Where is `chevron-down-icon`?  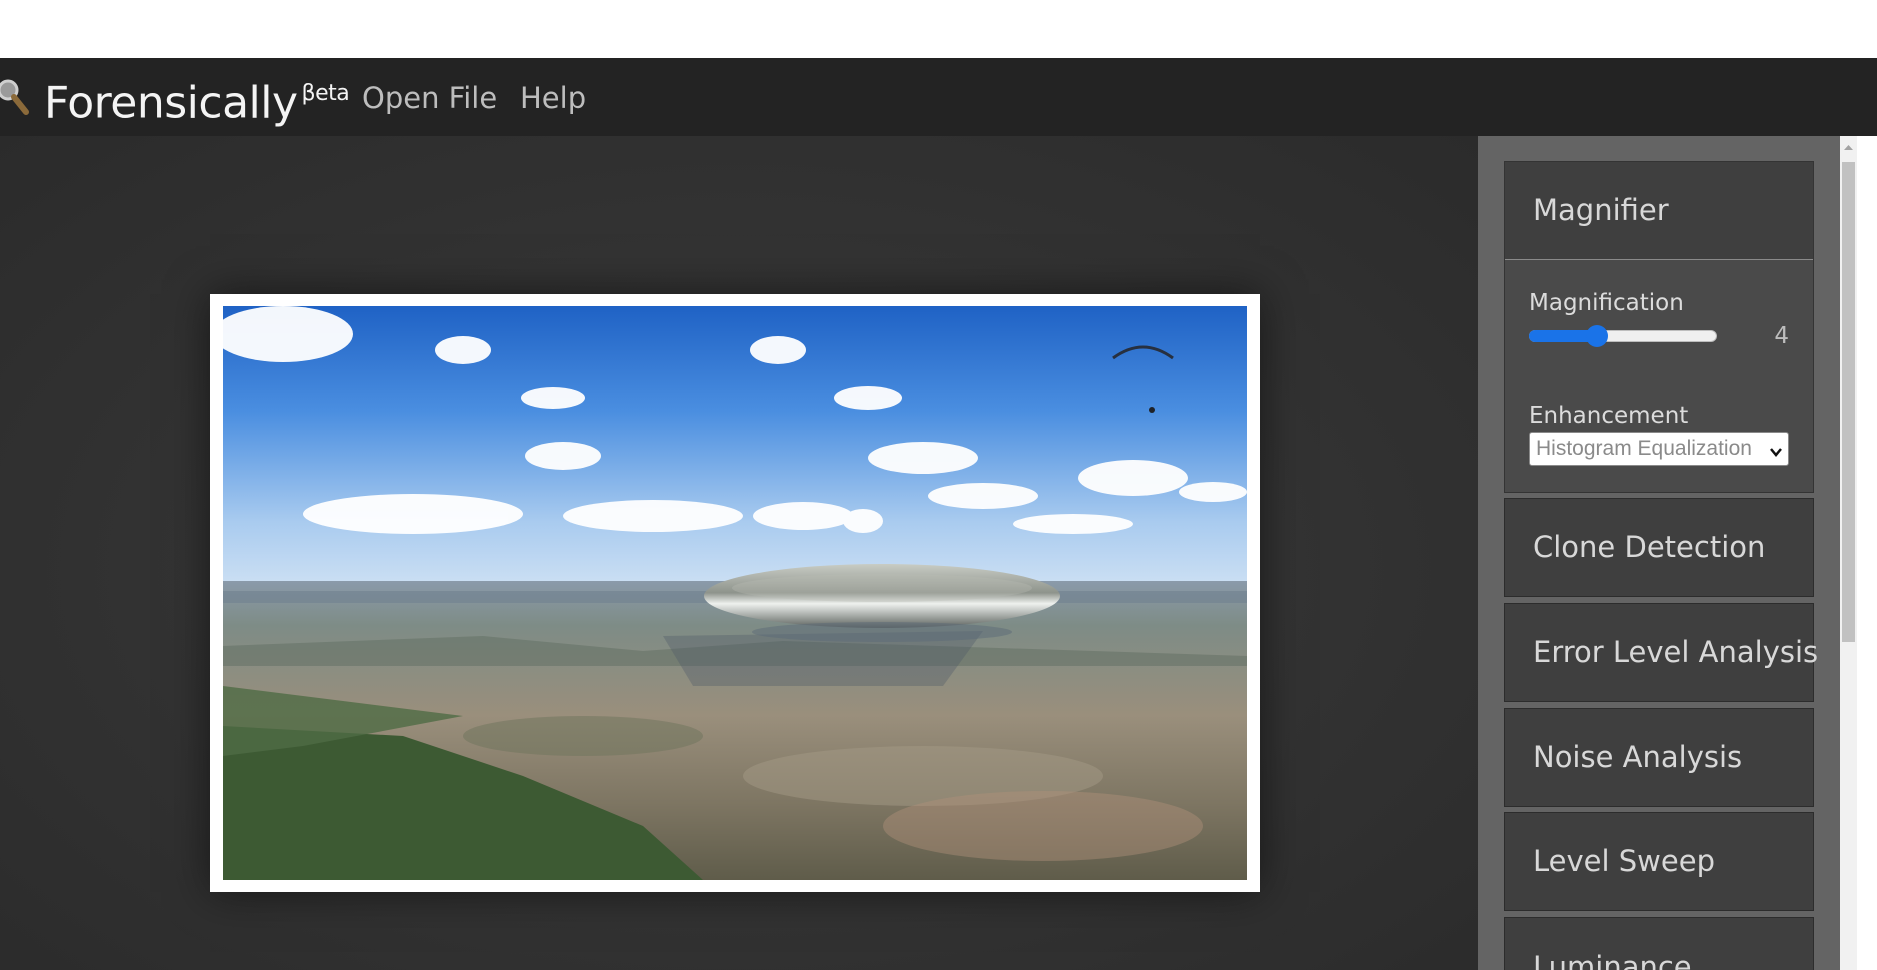
chevron-down-icon is located at coordinates (1776, 450).